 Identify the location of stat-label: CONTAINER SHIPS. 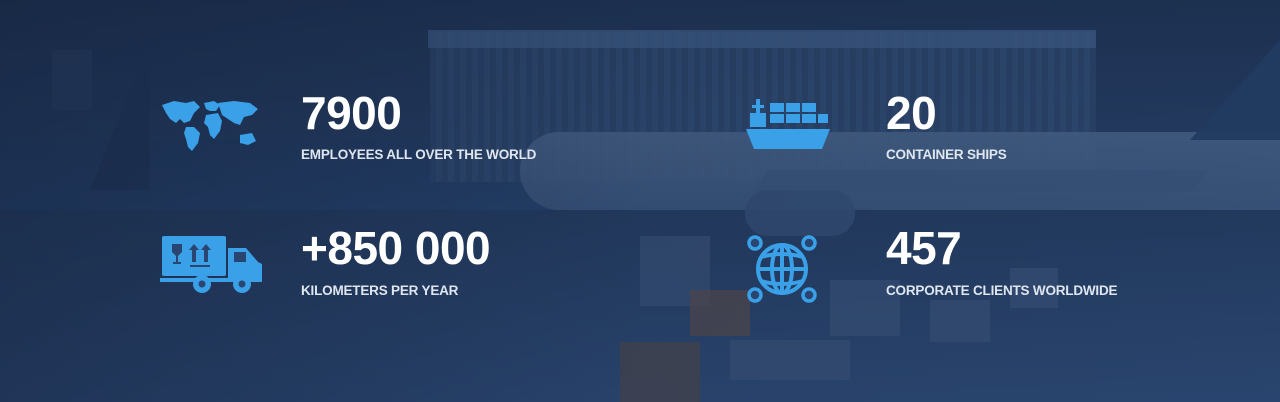
(946, 154).